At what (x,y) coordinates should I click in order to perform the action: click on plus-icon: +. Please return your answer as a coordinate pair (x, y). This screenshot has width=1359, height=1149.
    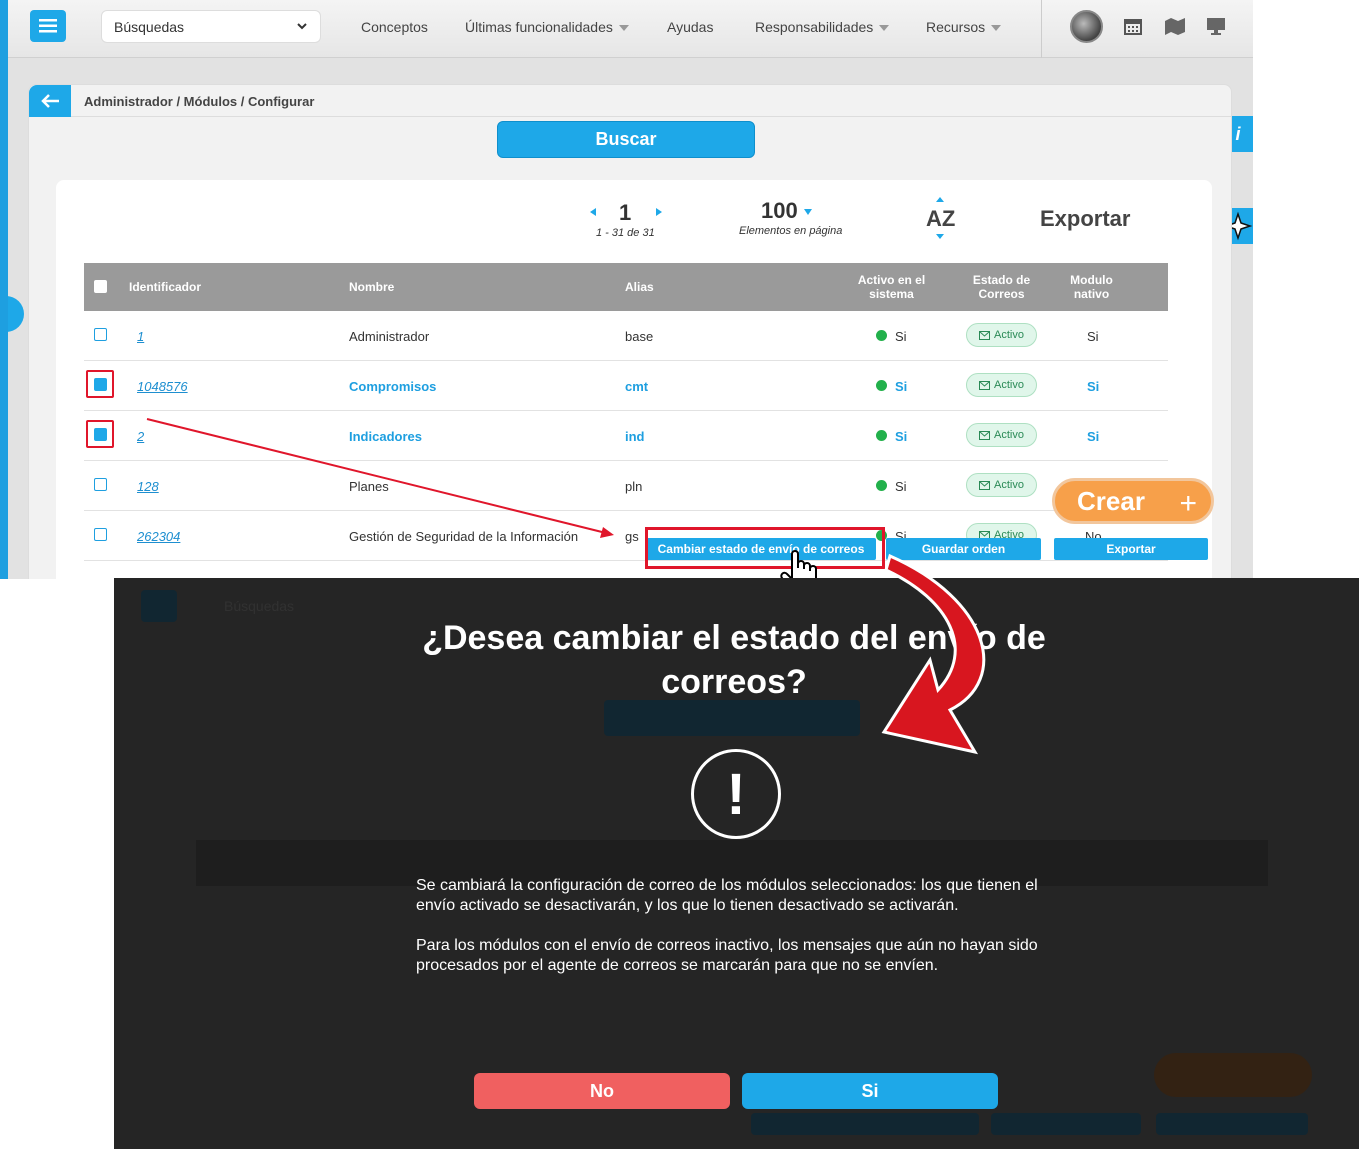
    Looking at the image, I should click on (1188, 503).